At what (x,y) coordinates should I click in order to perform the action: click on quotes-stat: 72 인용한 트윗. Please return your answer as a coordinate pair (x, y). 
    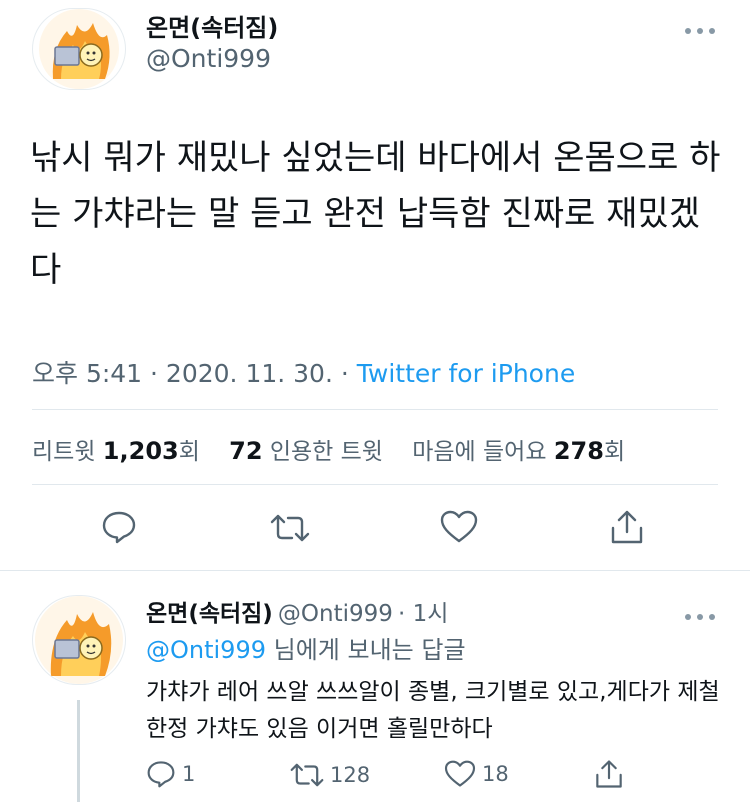
    Looking at the image, I should click on (306, 451).